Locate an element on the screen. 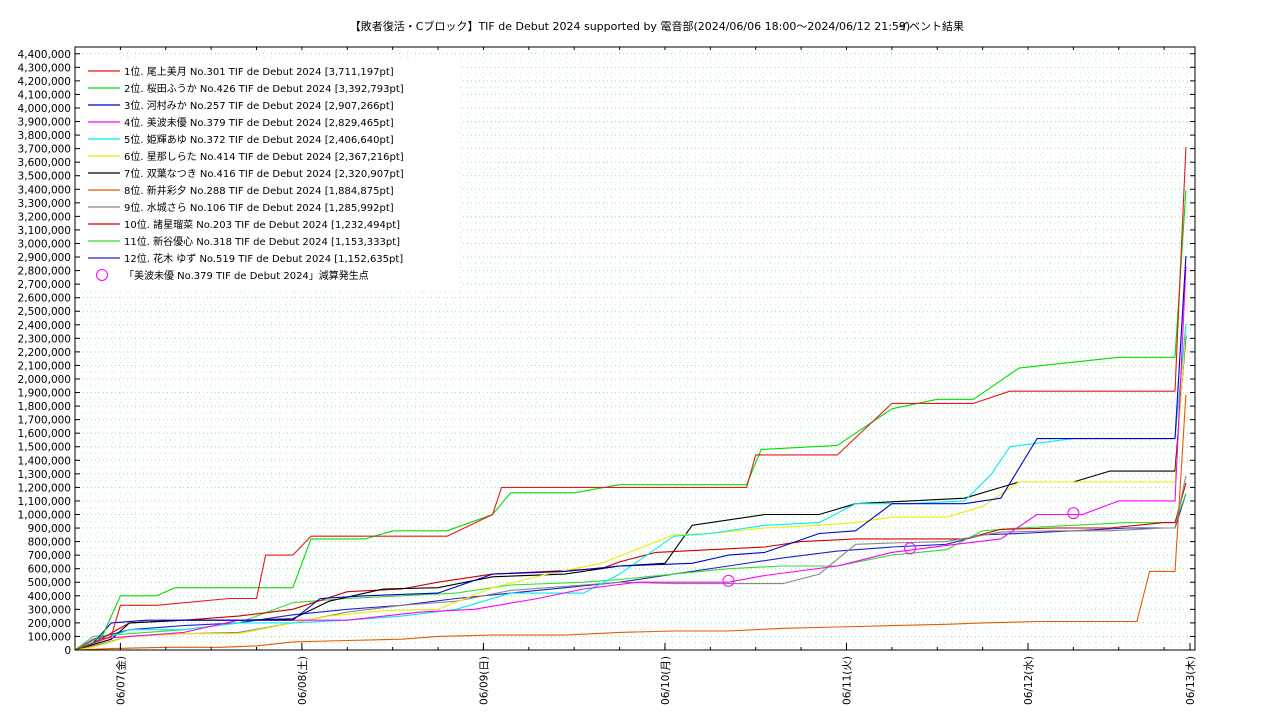 This screenshot has width=1280, height=720. x-tick-label: 06/08(土) is located at coordinates (302, 680).